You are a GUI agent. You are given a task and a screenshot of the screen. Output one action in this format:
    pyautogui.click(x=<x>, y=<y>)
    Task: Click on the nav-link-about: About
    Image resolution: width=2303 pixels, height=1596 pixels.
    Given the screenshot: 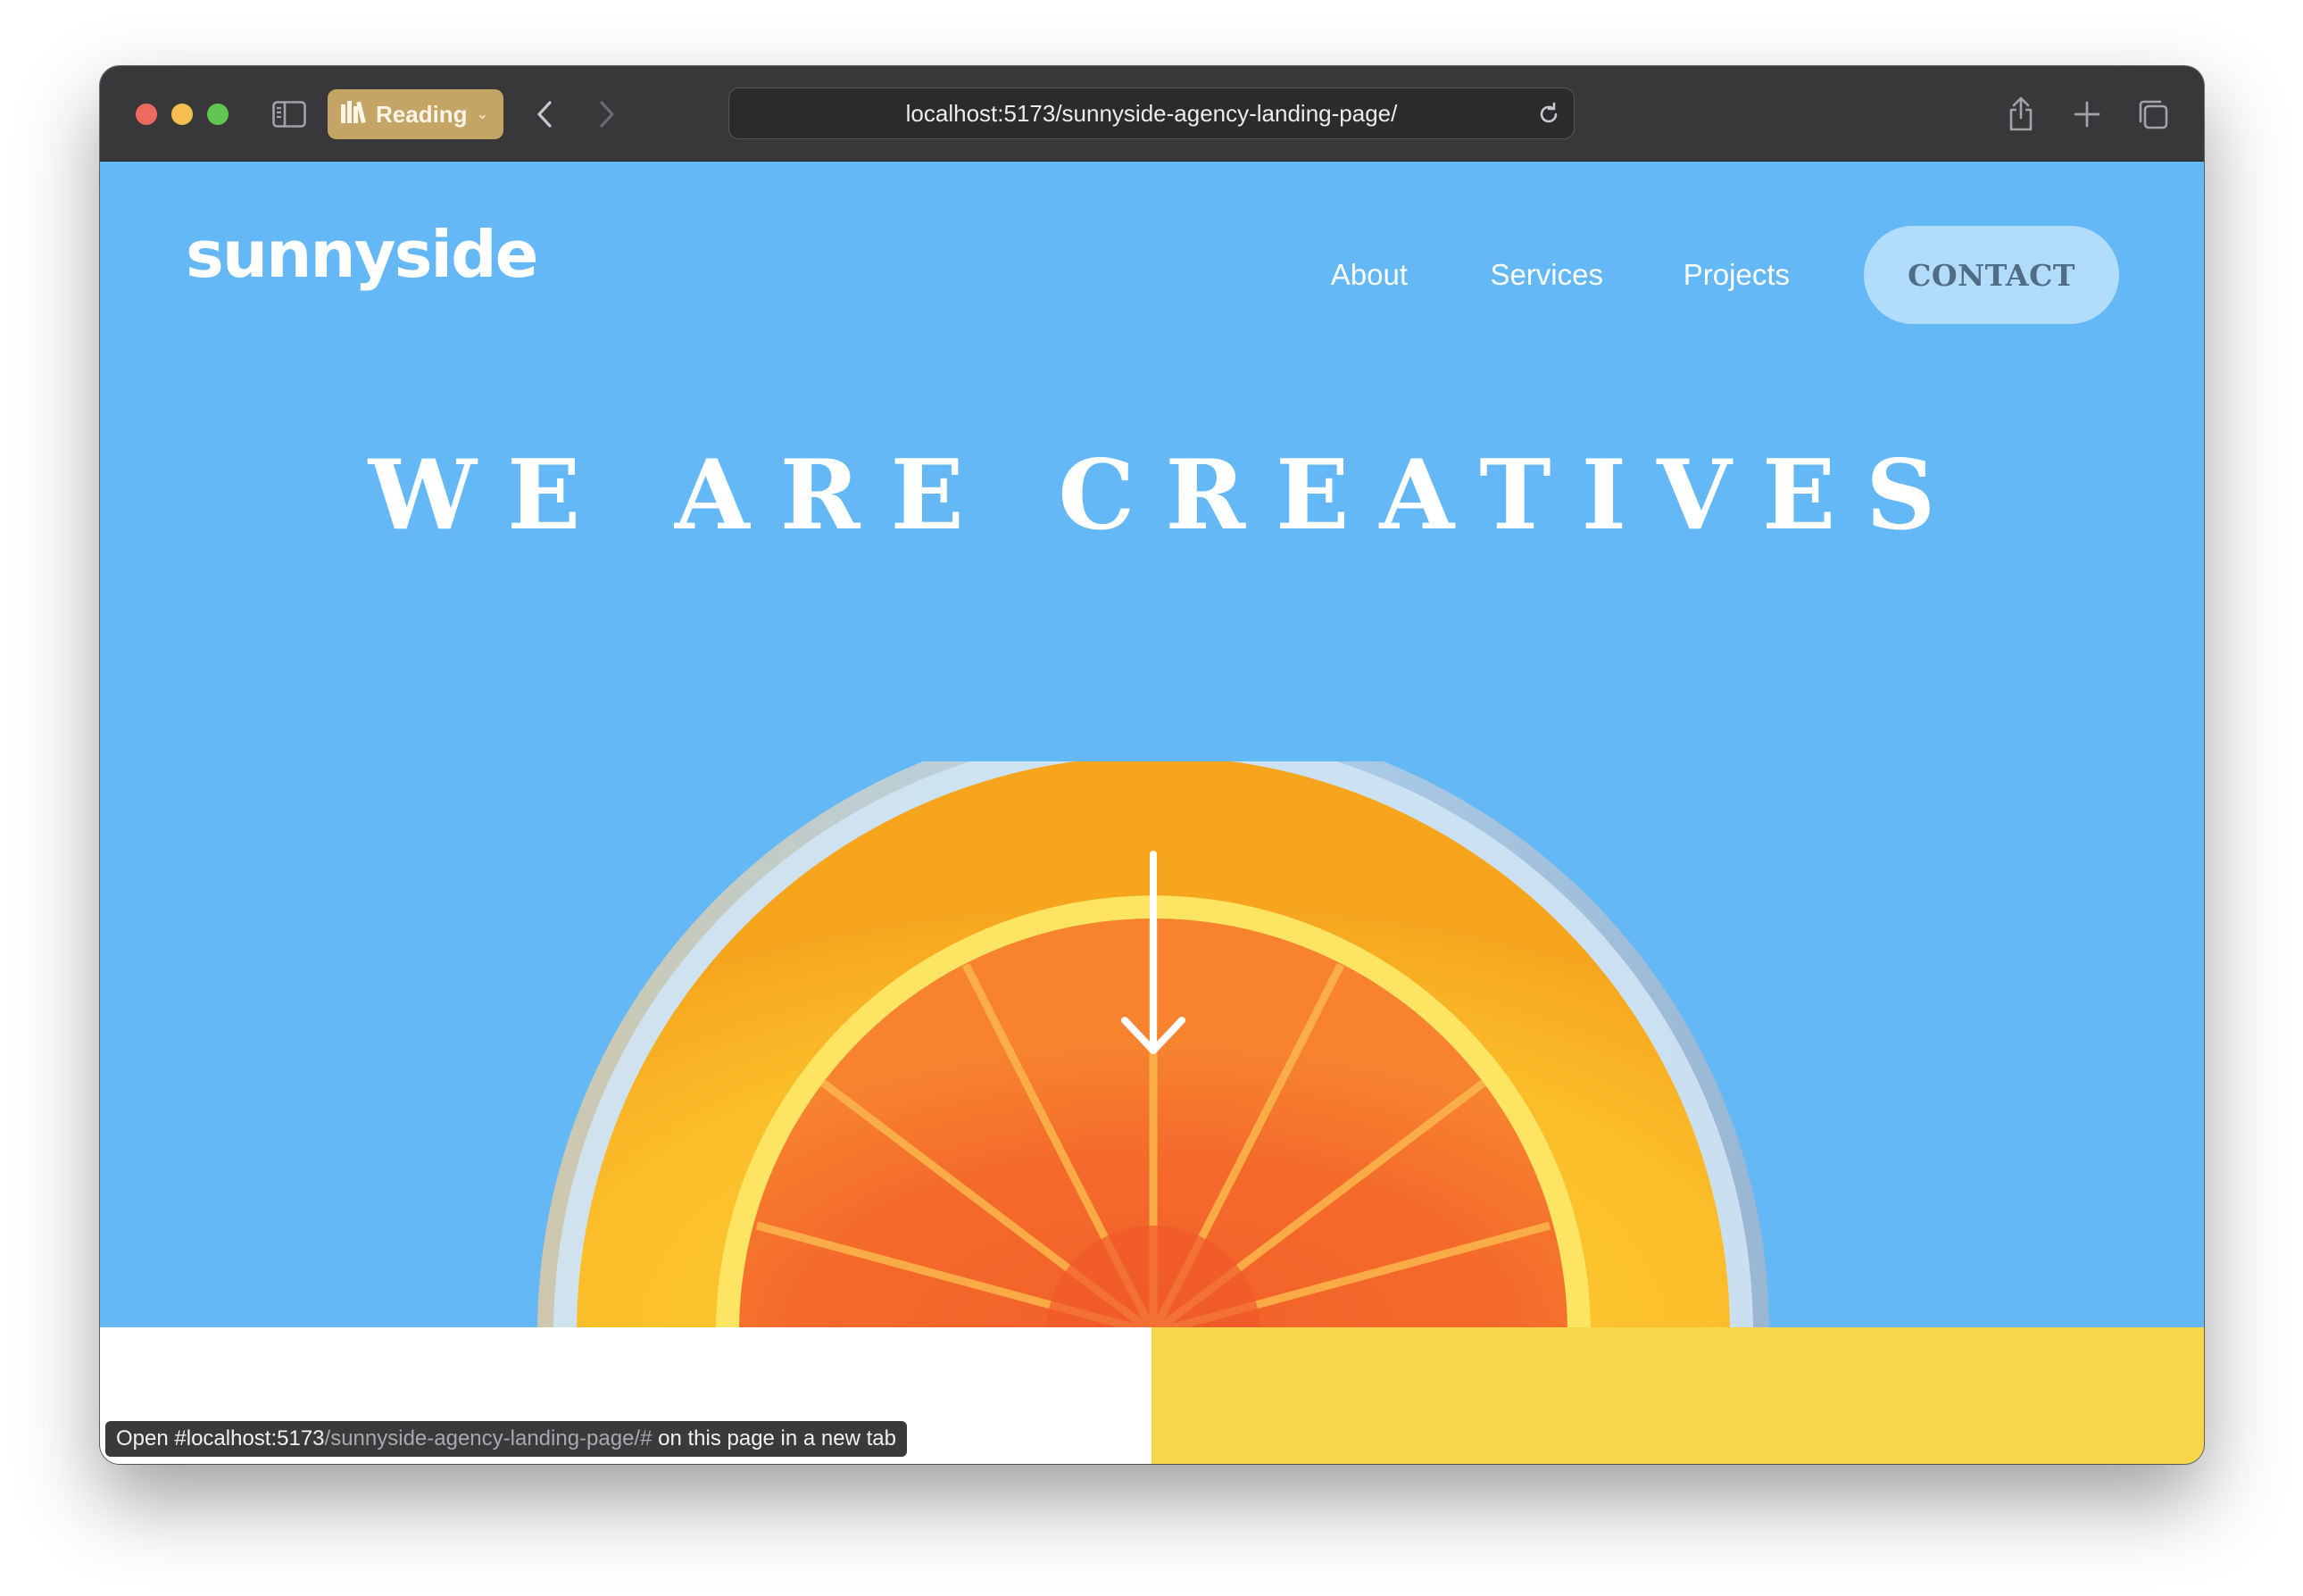 What is the action you would take?
    pyautogui.click(x=1369, y=275)
    